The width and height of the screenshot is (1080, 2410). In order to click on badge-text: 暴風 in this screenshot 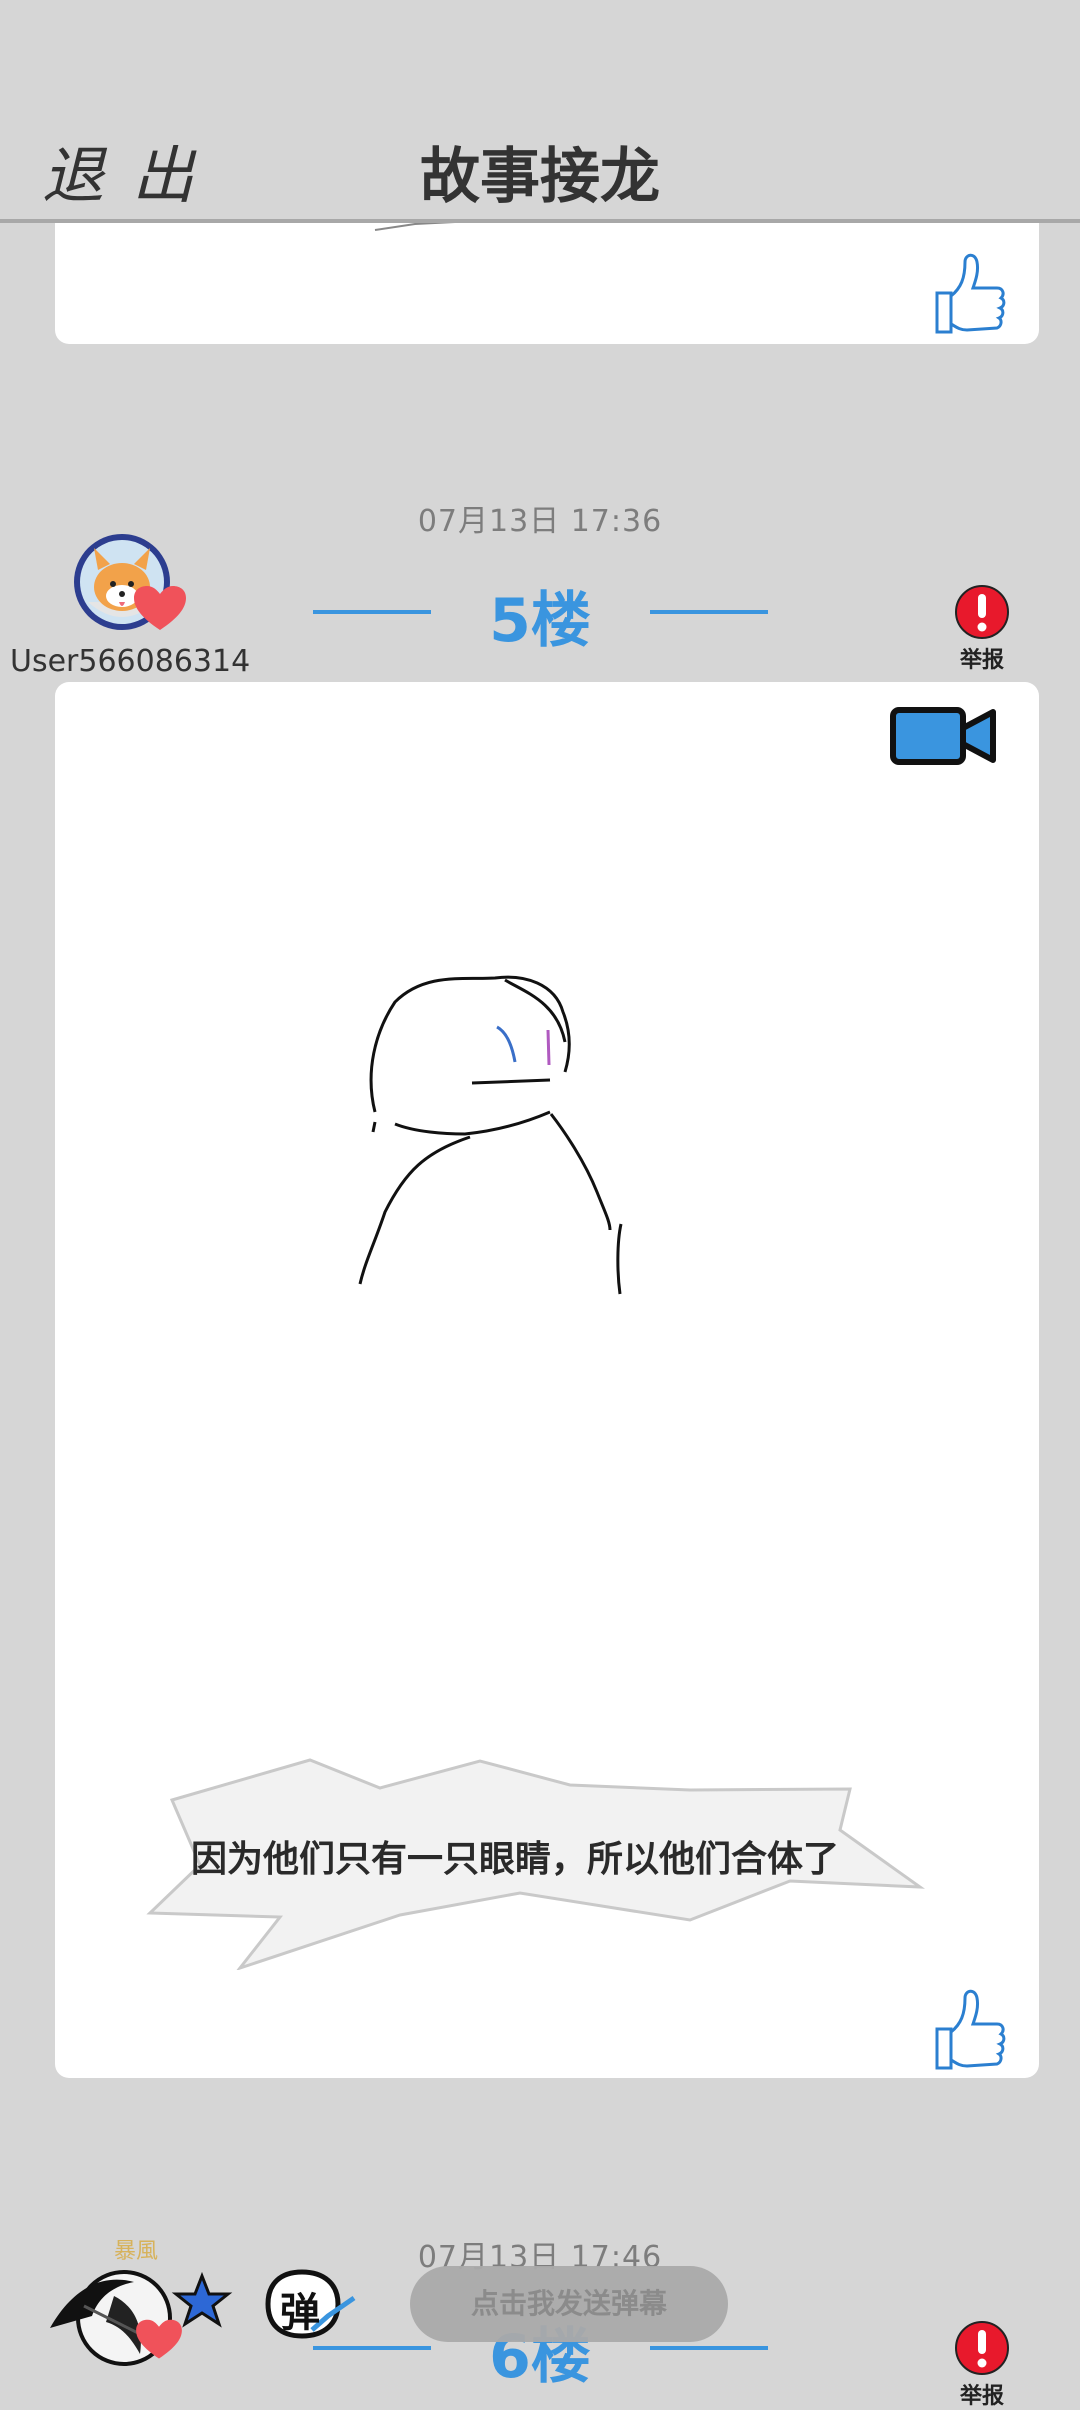, I will do `click(136, 2251)`.